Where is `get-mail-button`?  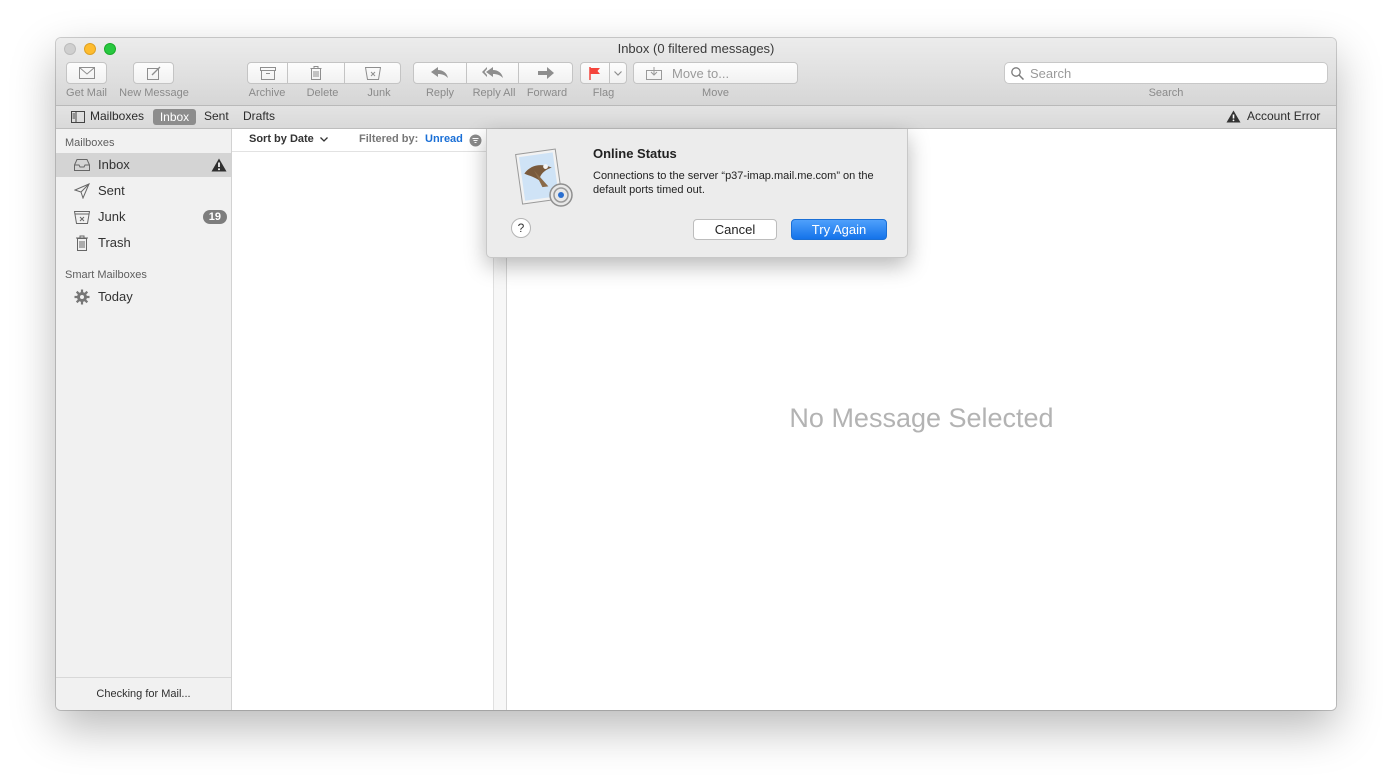 get-mail-button is located at coordinates (86, 73).